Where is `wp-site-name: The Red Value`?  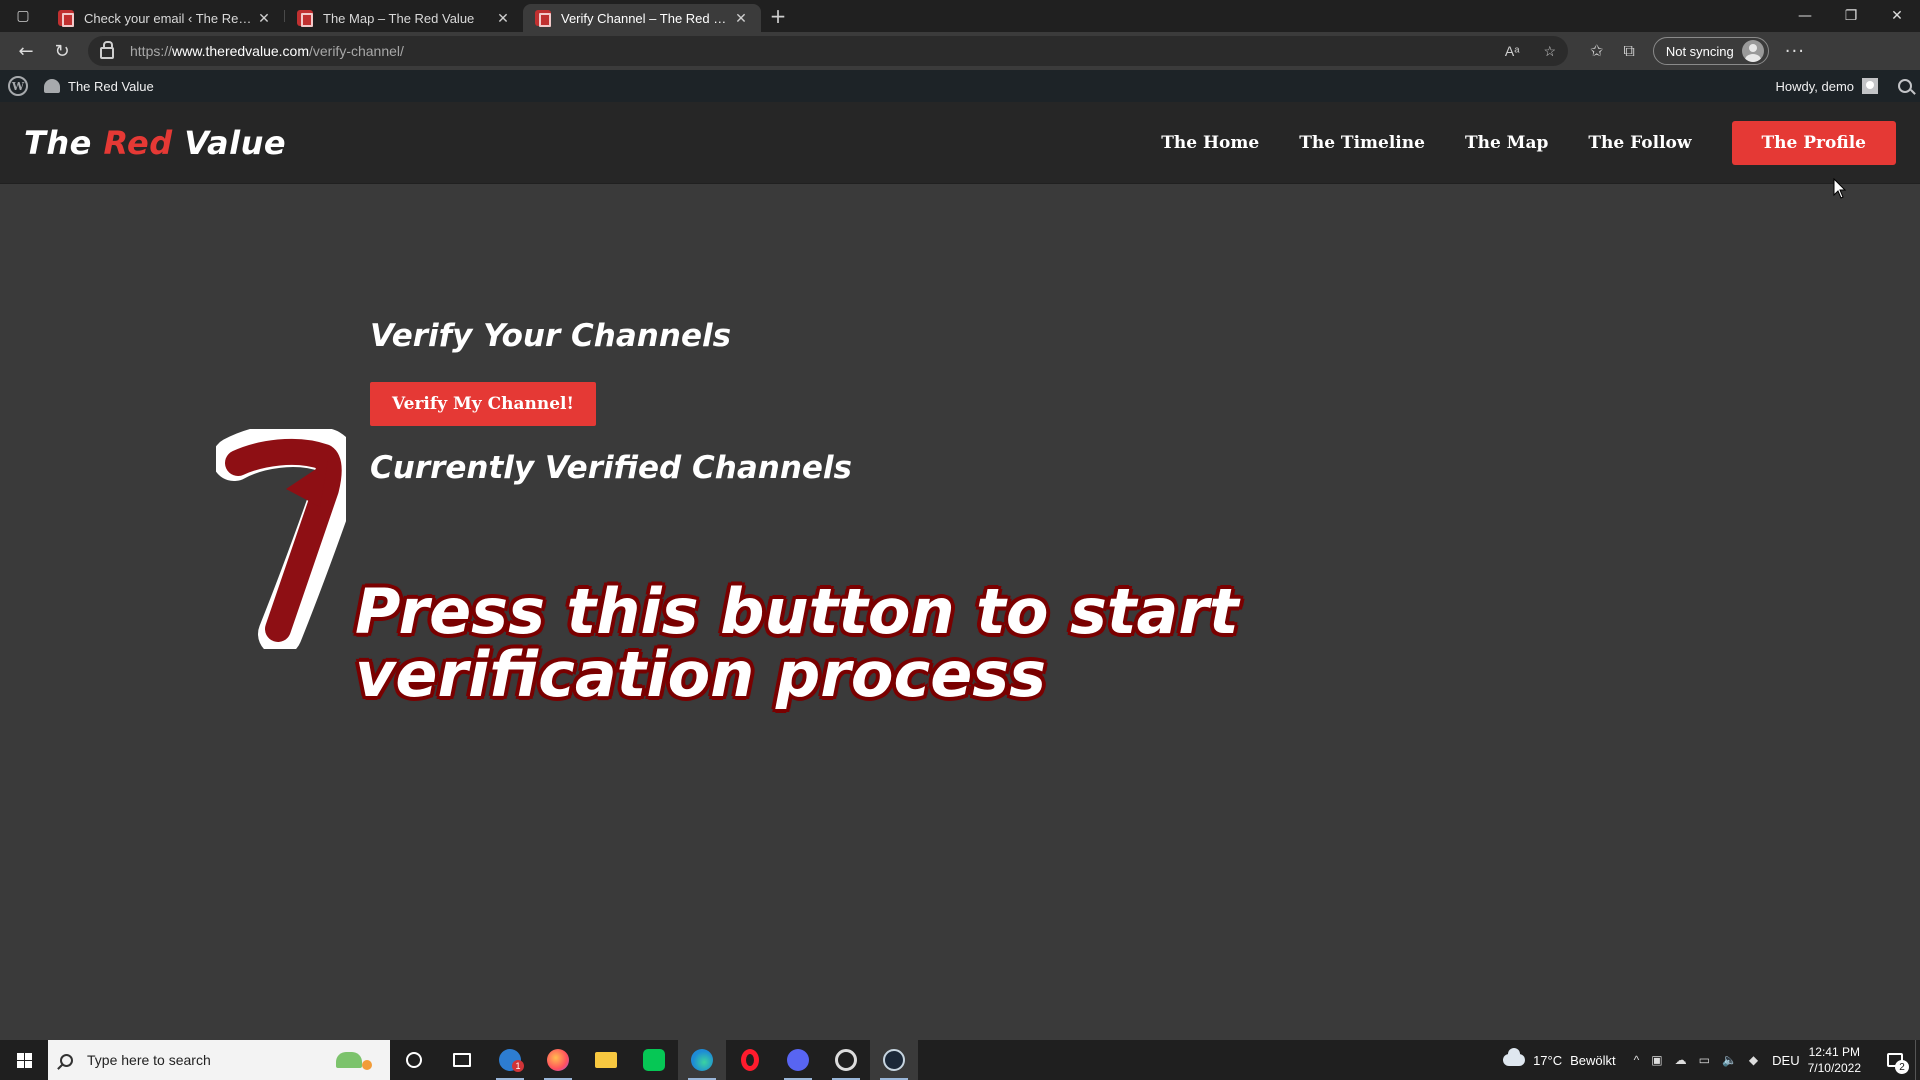 wp-site-name: The Red Value is located at coordinates (111, 86).